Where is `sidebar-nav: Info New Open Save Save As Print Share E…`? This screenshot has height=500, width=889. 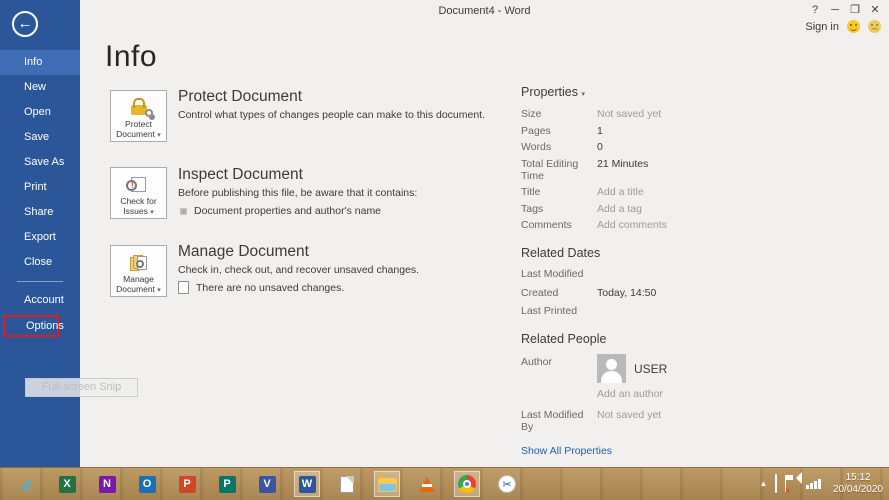 sidebar-nav: Info New Open Save Save As Print Share E… is located at coordinates (40, 193).